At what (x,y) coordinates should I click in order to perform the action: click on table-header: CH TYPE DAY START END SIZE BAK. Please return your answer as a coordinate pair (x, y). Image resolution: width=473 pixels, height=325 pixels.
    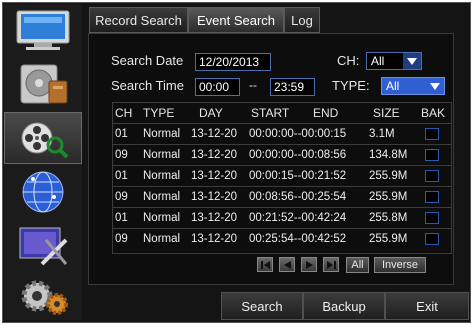
    Looking at the image, I should click on (282, 113).